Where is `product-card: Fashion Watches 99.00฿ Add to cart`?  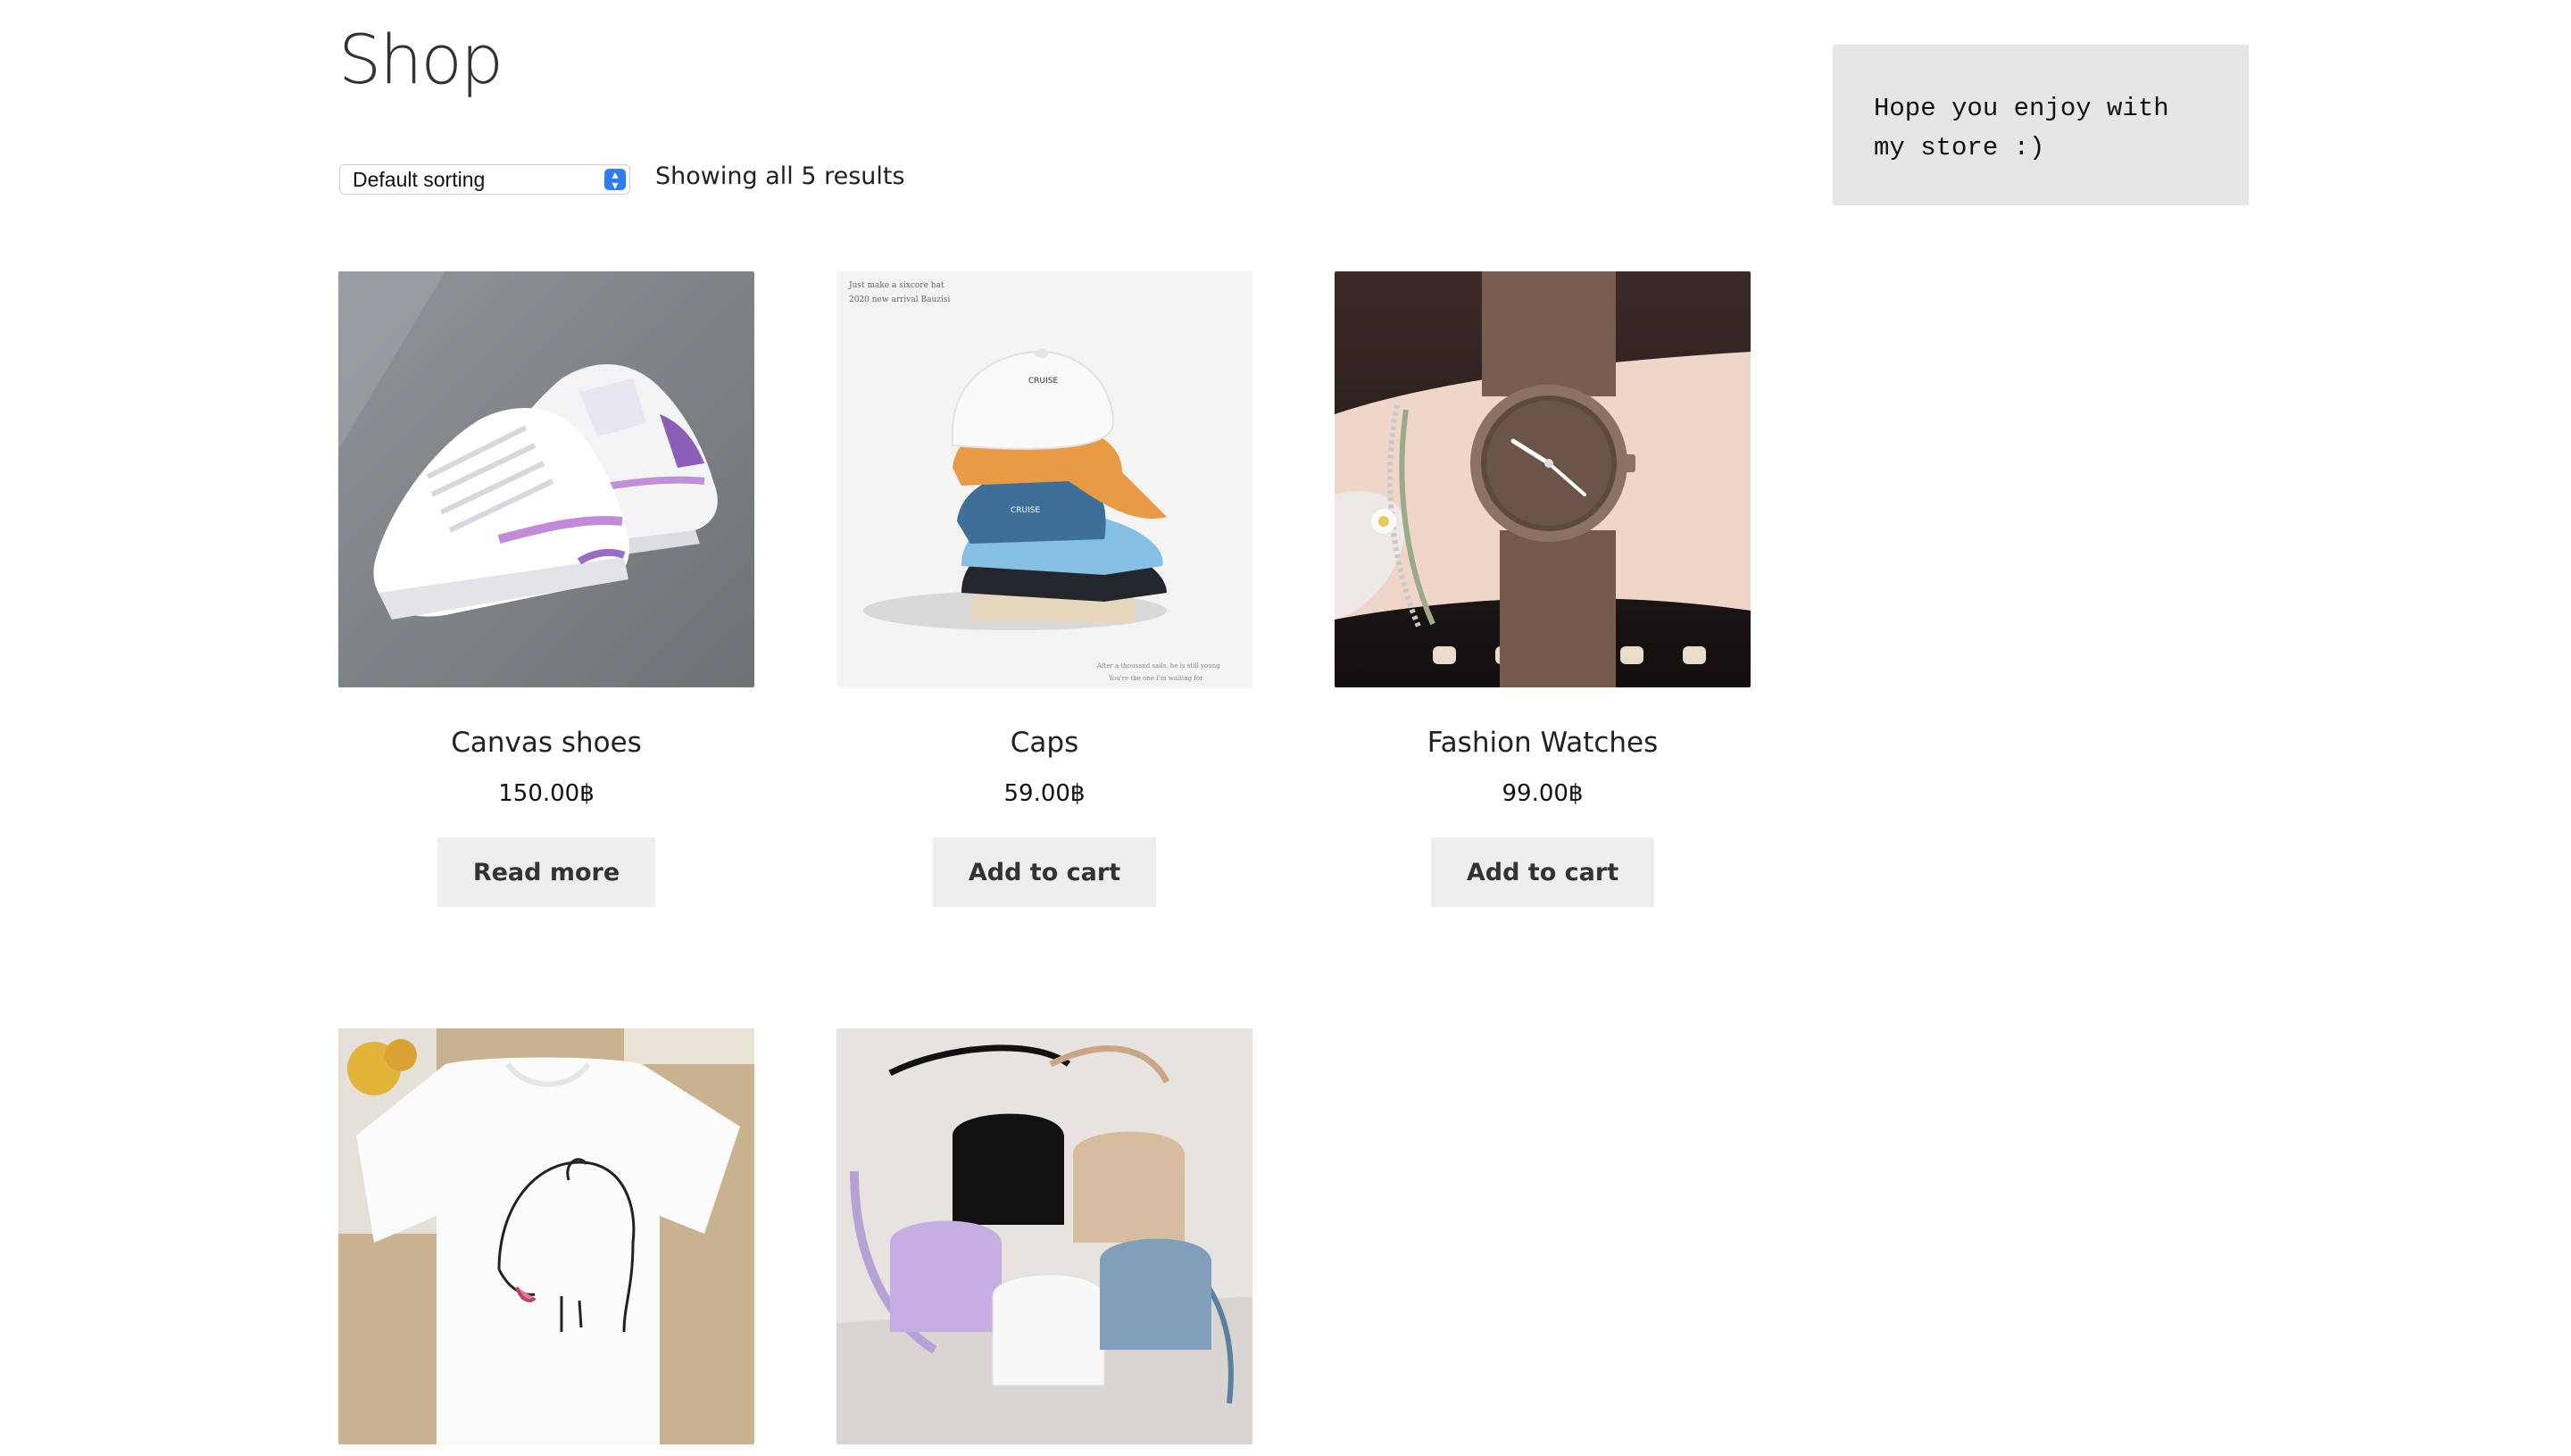
product-card: Fashion Watches 99.00฿ Add to cart is located at coordinates (1543, 589).